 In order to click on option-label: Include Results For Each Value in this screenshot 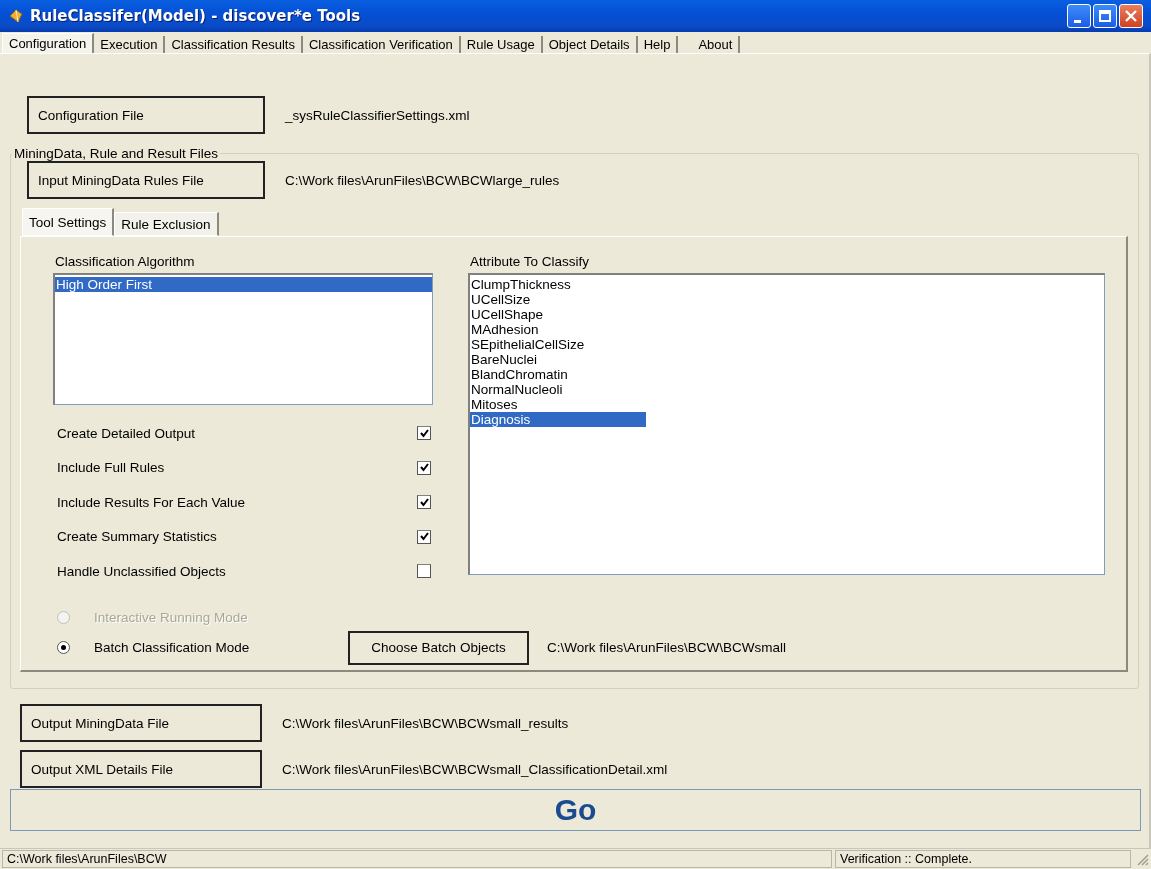, I will do `click(151, 502)`.